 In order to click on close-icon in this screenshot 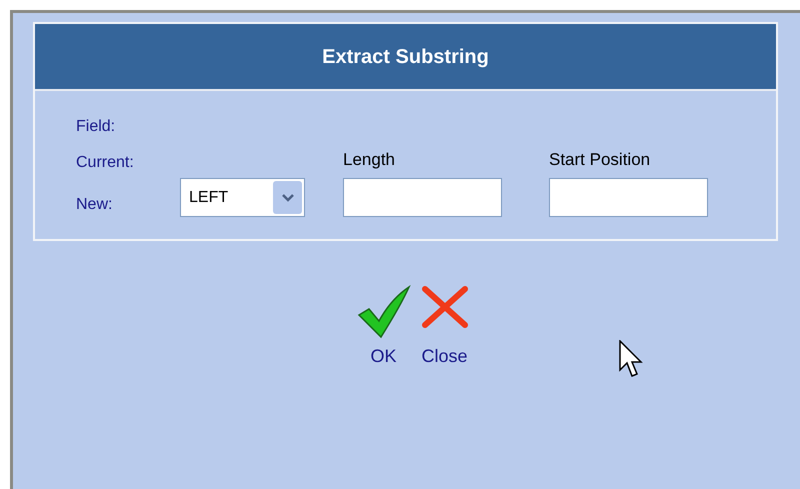, I will do `click(444, 307)`.